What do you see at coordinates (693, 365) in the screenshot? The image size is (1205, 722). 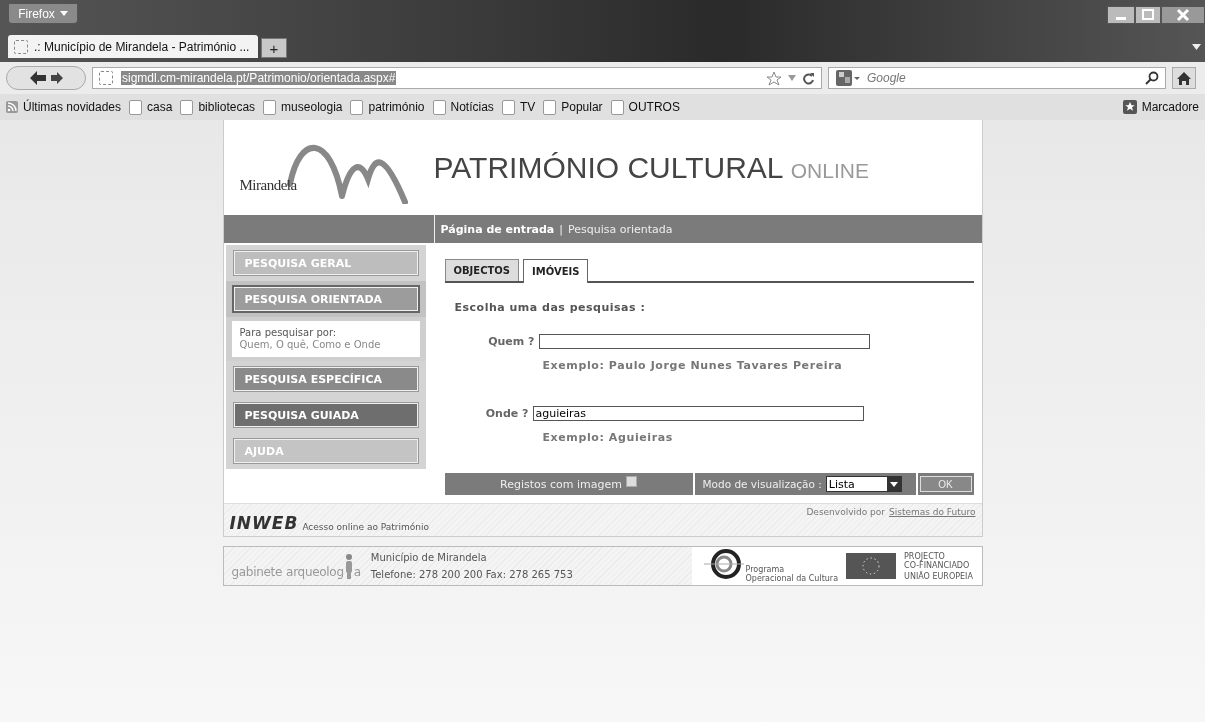 I see `example-text: Exemplo: Paulo Jorge Nunes Tavares Pereira` at bounding box center [693, 365].